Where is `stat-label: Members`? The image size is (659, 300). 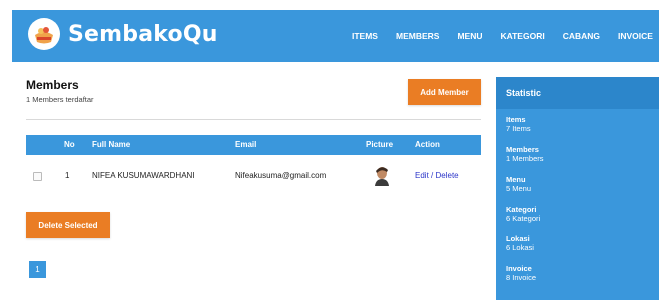 stat-label: Members is located at coordinates (522, 149).